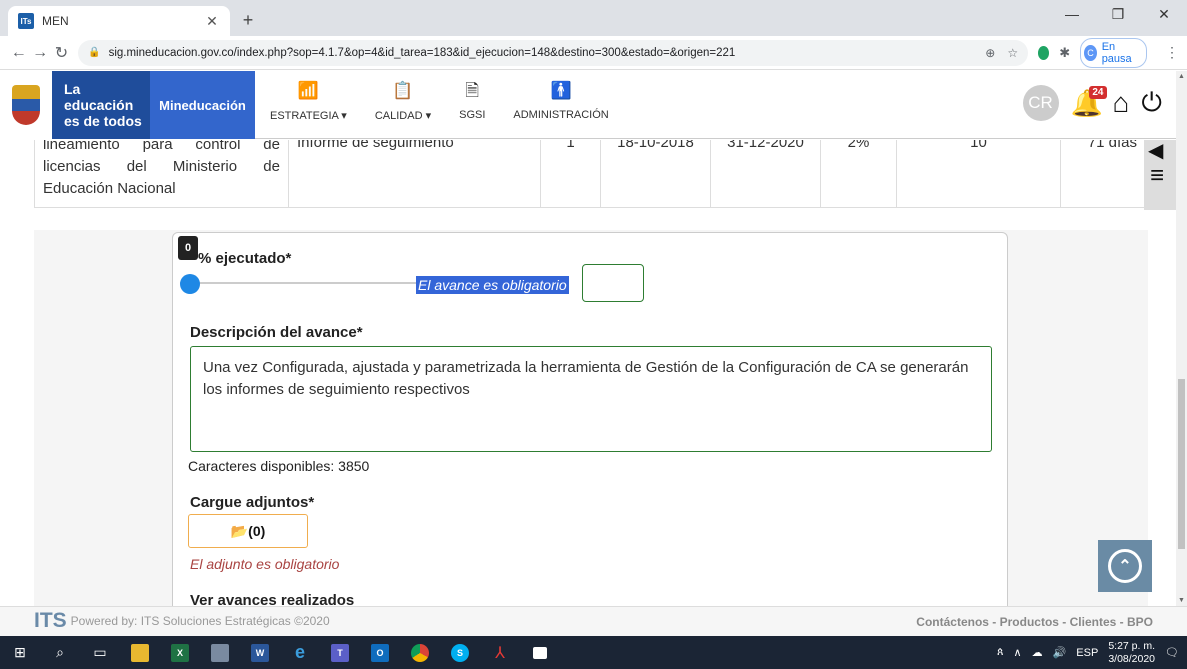 Image resolution: width=1187 pixels, height=669 pixels. What do you see at coordinates (1012, 53) in the screenshot?
I see `bookmark-star-icon: ☆` at bounding box center [1012, 53].